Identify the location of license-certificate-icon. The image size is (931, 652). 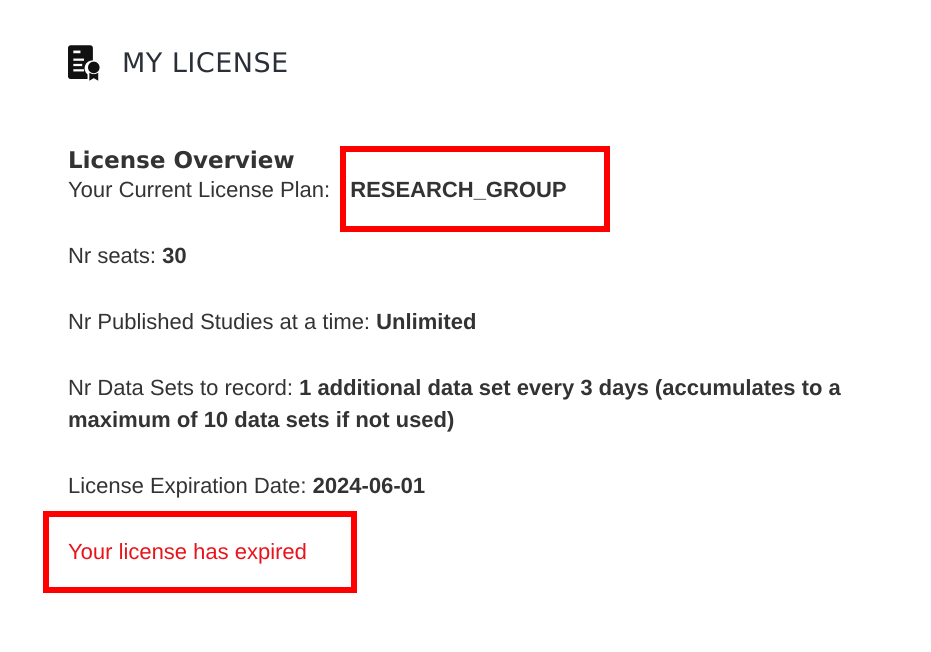
(84, 63).